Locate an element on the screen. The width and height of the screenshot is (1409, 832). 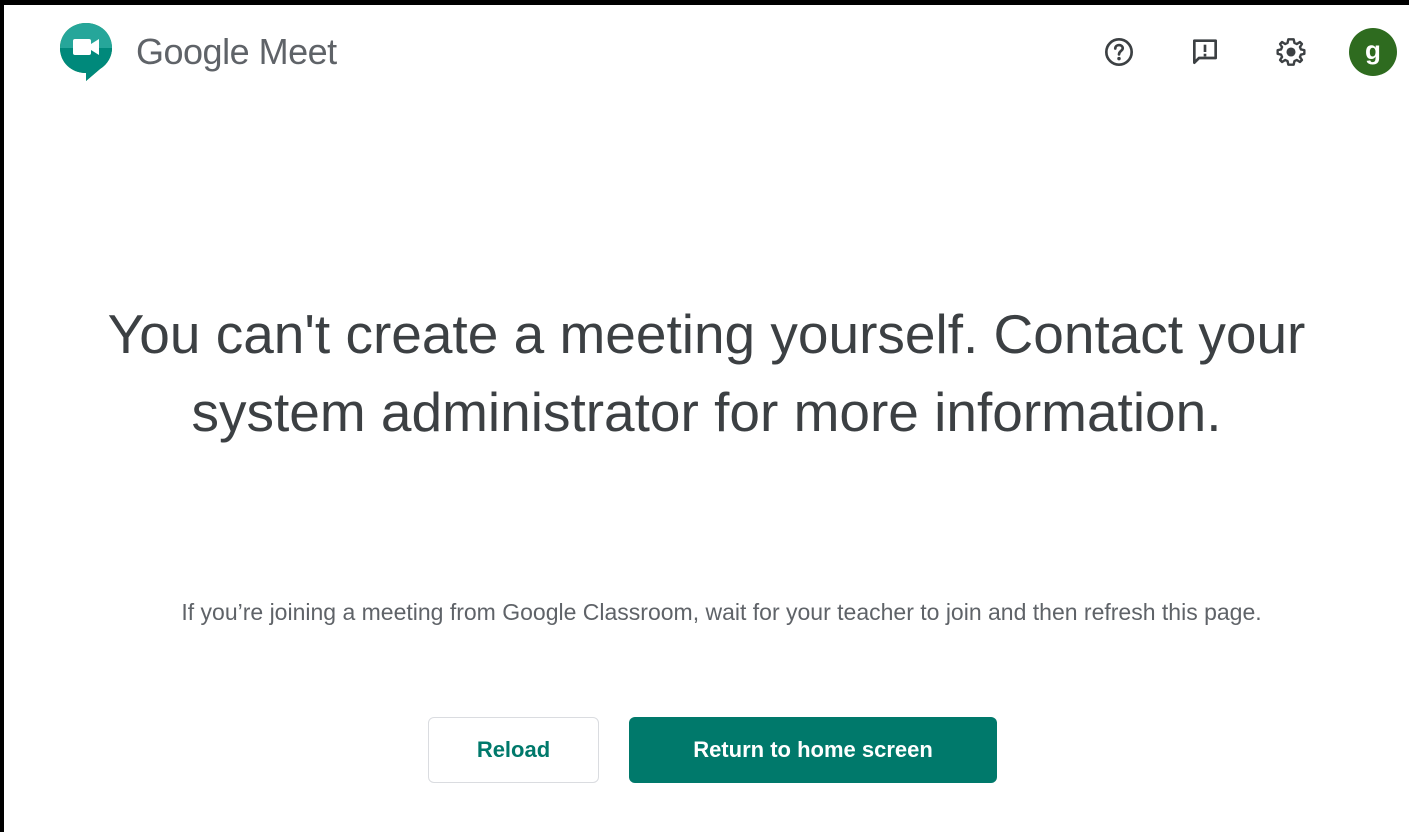
feedback-button is located at coordinates (1205, 52).